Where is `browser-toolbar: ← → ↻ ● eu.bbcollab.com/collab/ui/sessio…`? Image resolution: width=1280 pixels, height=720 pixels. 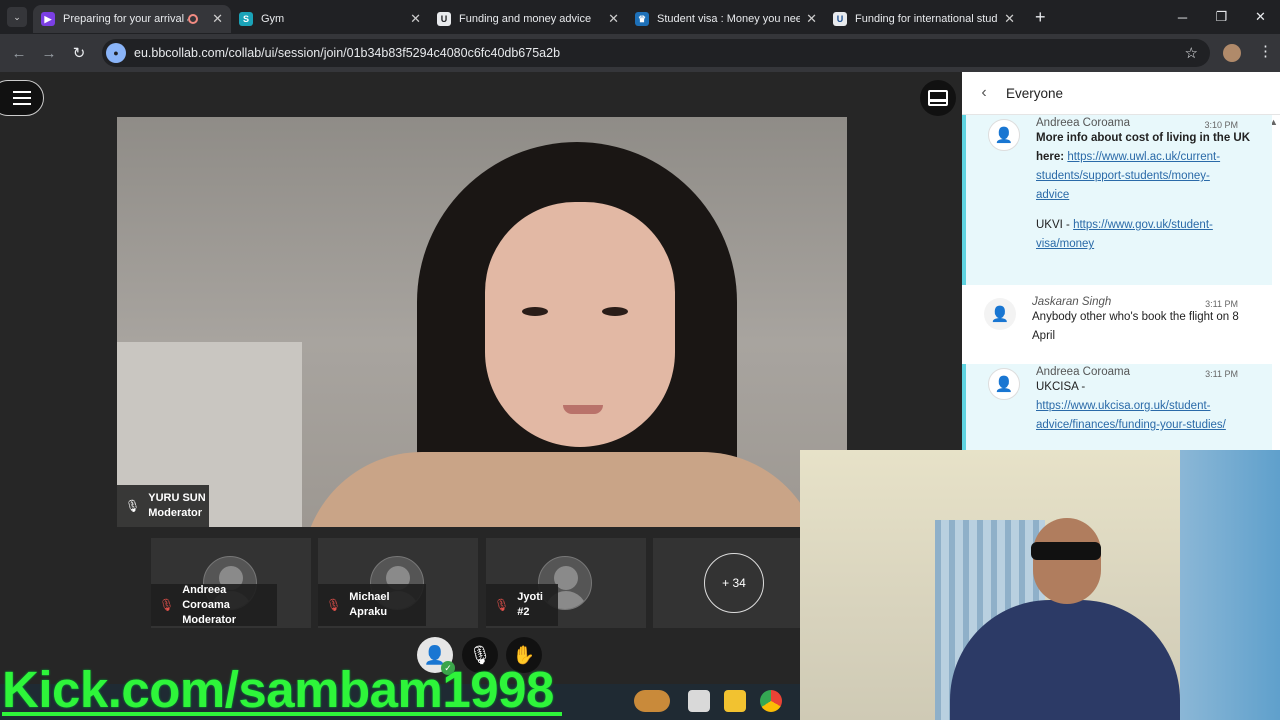
browser-toolbar: ← → ↻ ● eu.bbcollab.com/collab/ui/sessio… is located at coordinates (640, 53).